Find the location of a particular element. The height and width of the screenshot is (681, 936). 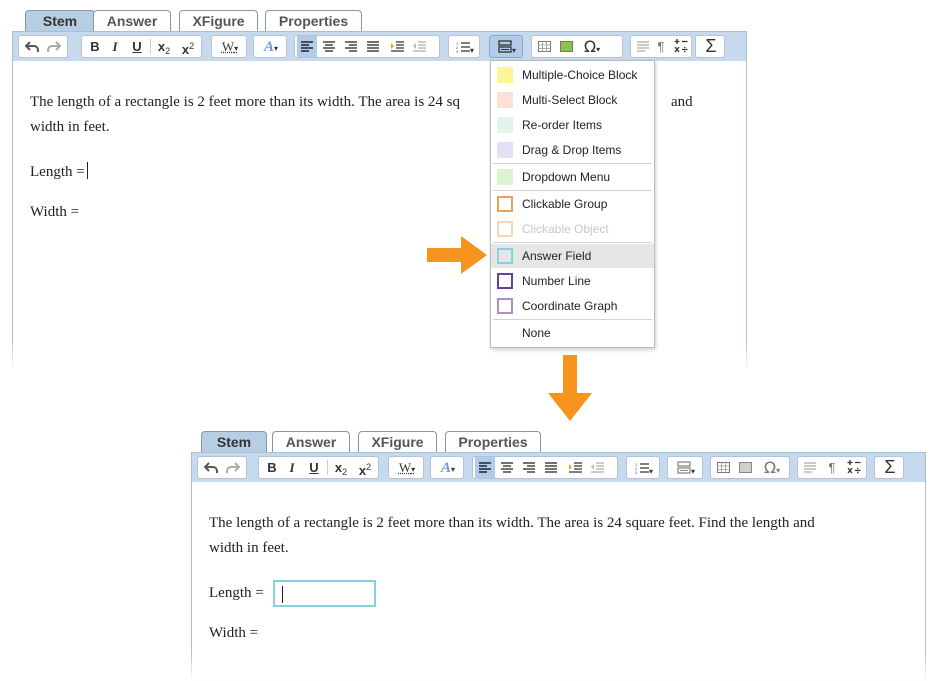

menu-item-clickable-group: Clickable Group is located at coordinates (572, 204).